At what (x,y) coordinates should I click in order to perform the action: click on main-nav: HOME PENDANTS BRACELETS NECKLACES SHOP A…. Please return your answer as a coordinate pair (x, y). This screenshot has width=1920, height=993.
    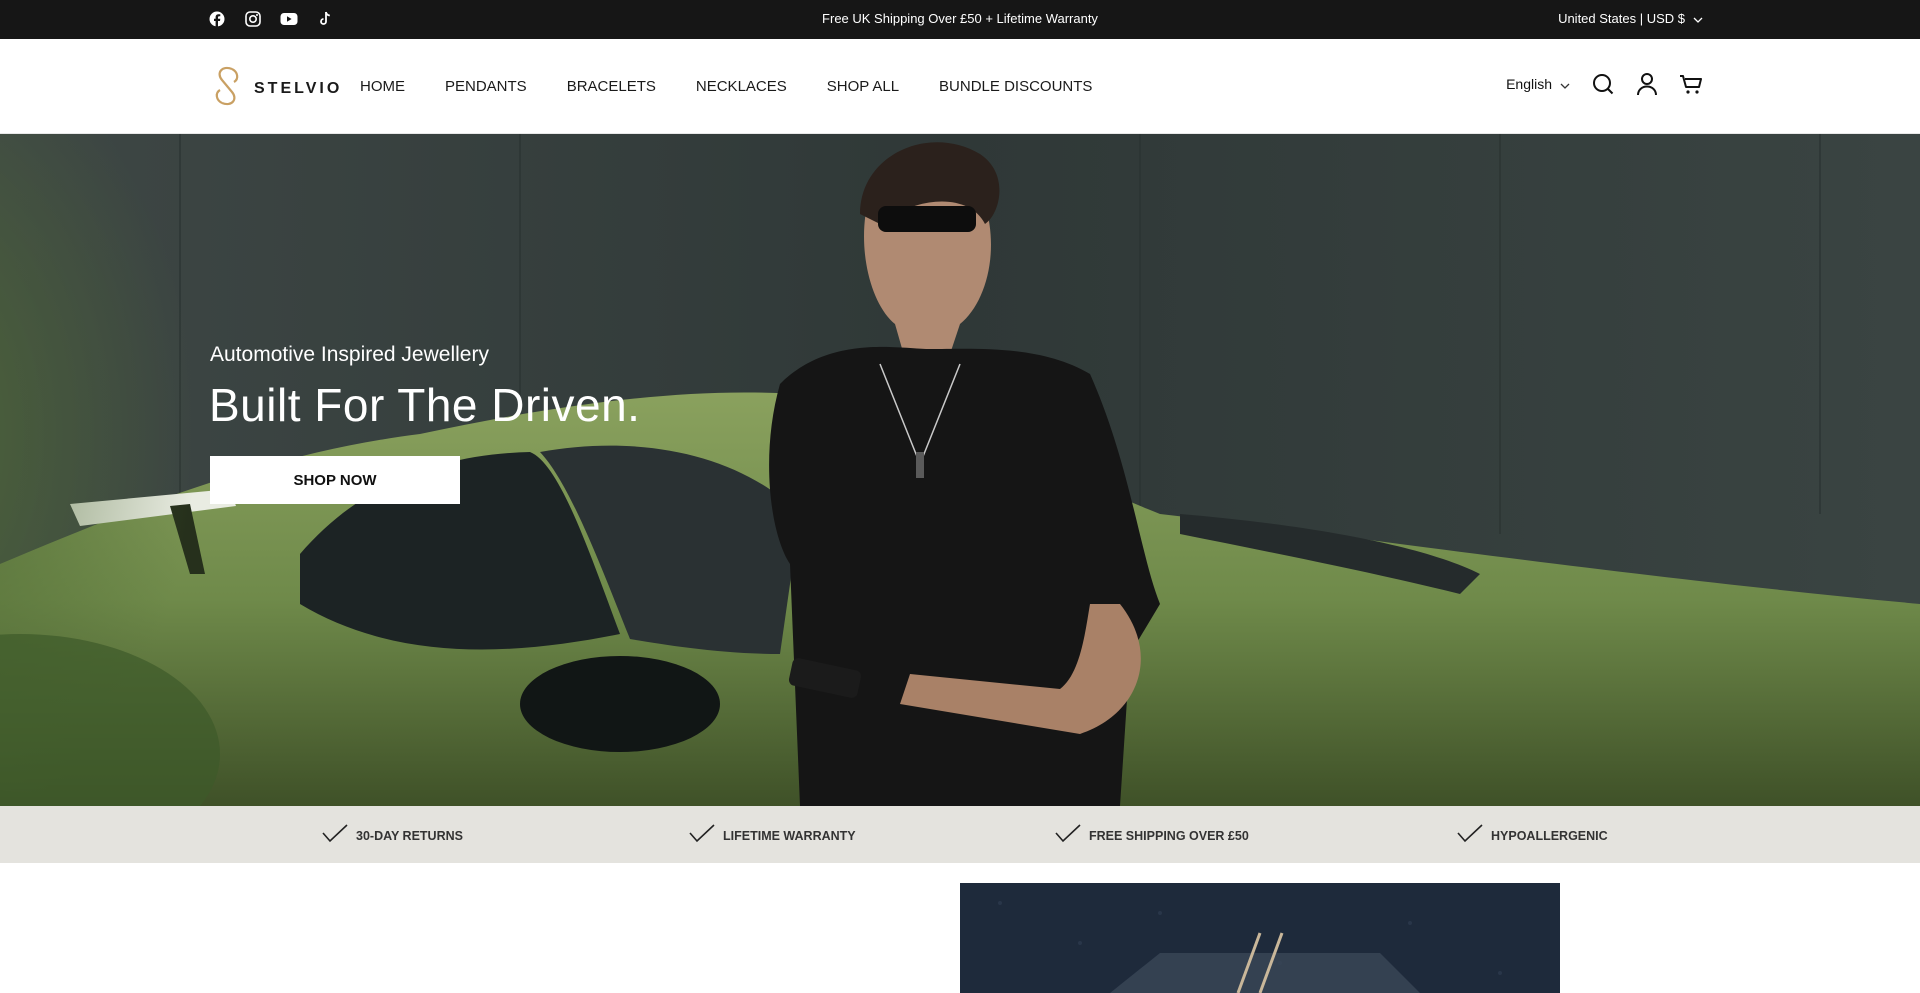
    Looking at the image, I should click on (726, 86).